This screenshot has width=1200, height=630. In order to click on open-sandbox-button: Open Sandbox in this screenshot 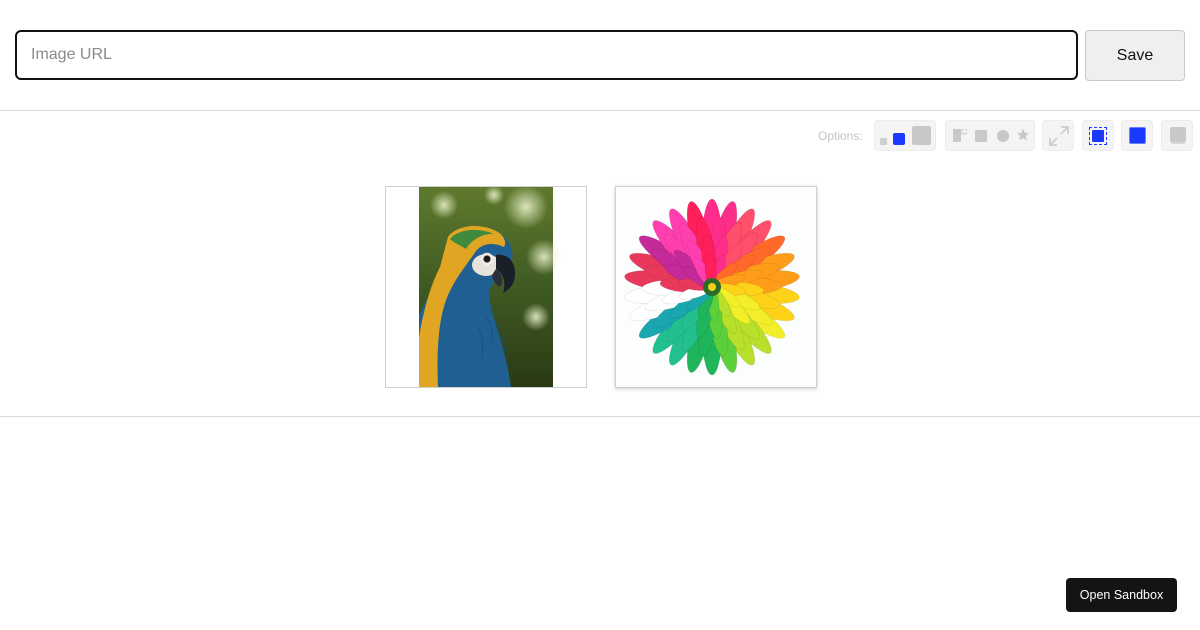, I will do `click(1121, 595)`.